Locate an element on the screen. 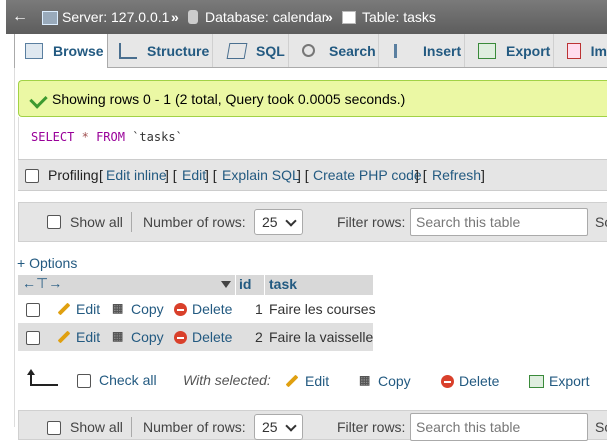 This screenshot has width=607, height=441. breadcrumb-table: Table: tasks is located at coordinates (399, 17).